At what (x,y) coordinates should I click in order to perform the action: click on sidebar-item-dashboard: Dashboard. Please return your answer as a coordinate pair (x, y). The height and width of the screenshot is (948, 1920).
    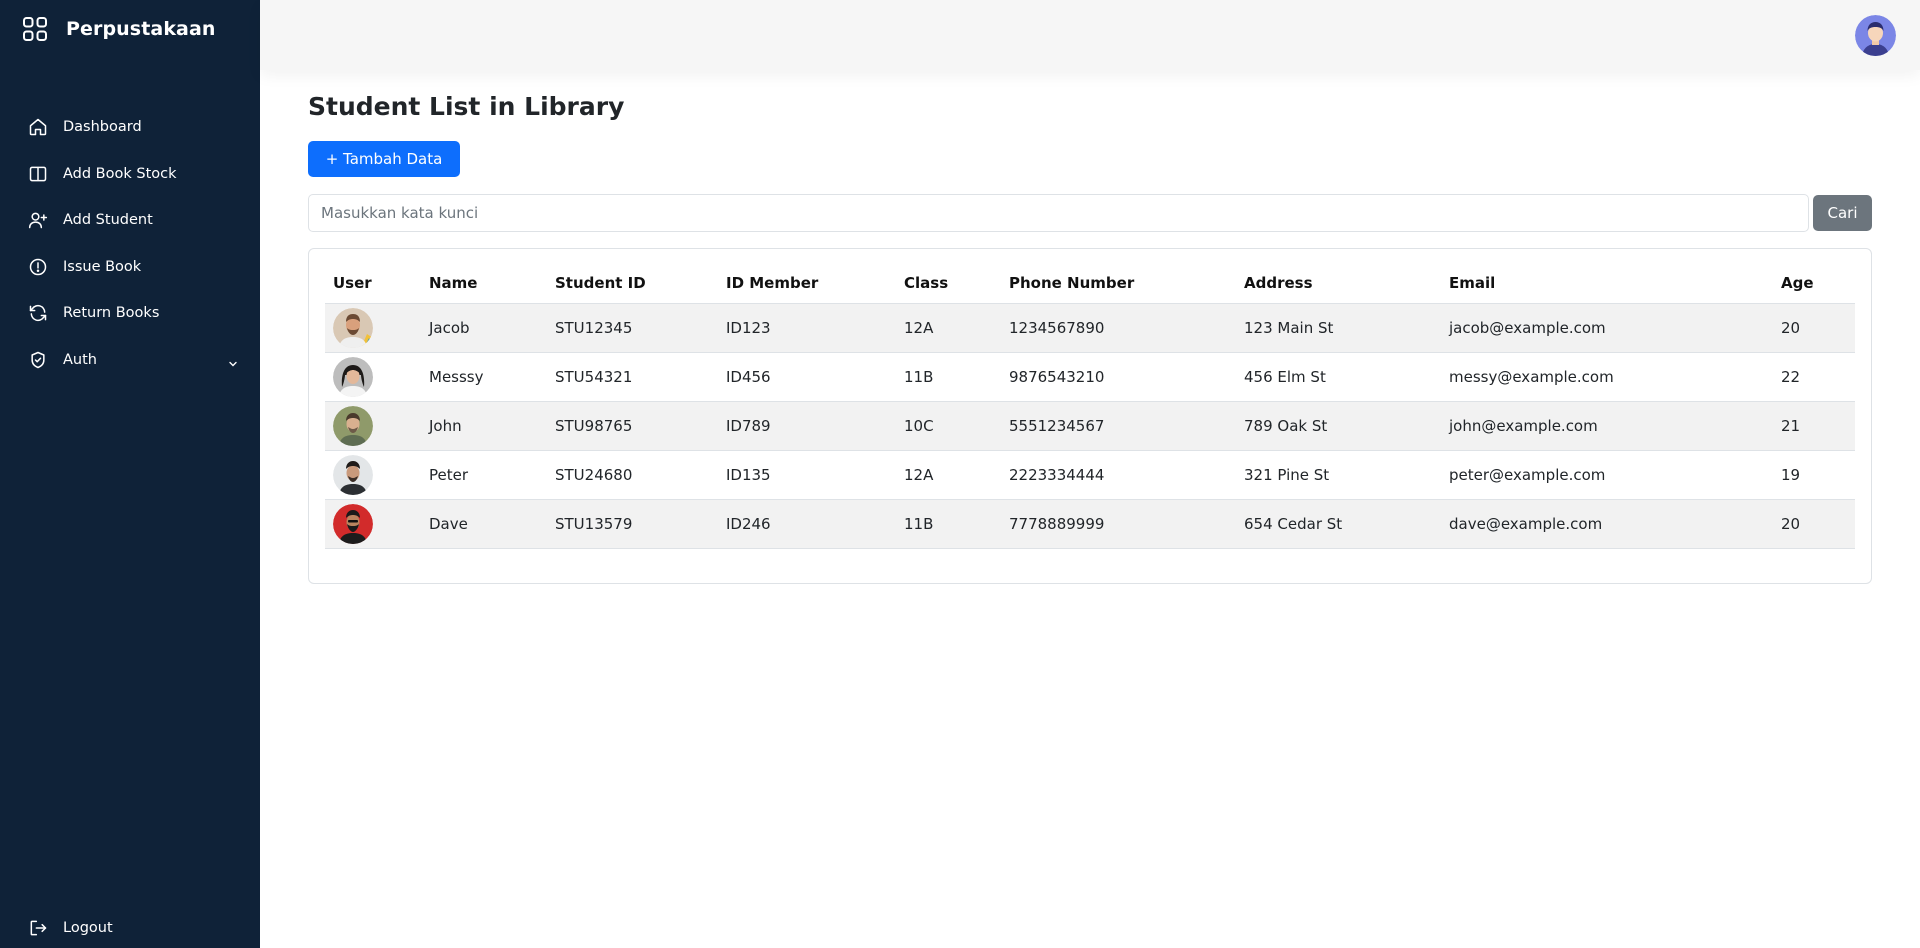
    Looking at the image, I should click on (130, 127).